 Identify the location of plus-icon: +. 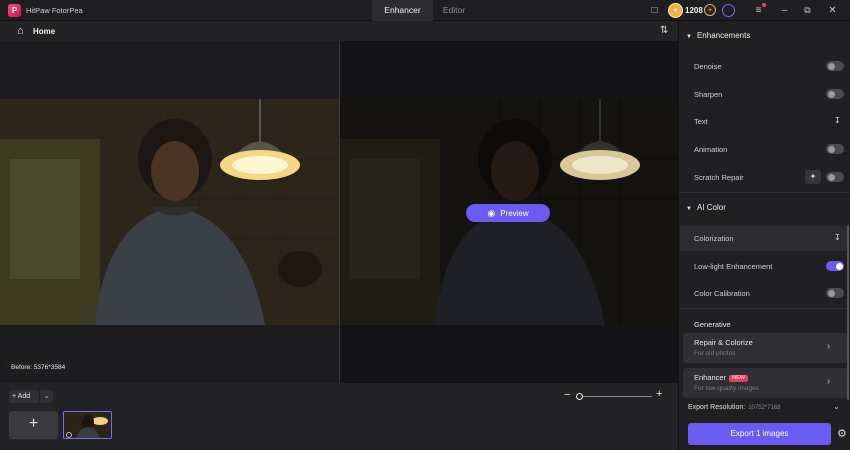
(710, 10).